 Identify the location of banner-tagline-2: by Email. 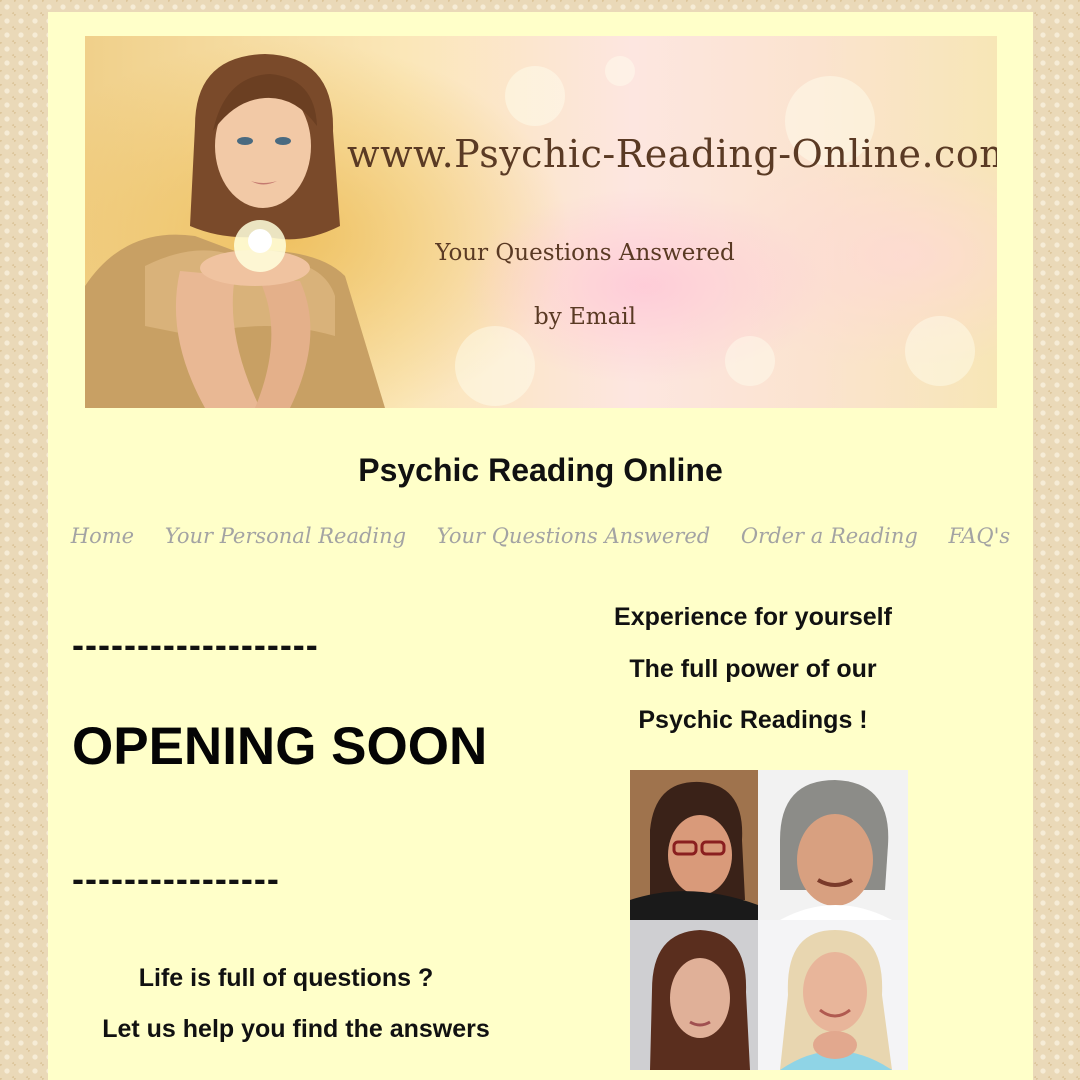
(585, 317).